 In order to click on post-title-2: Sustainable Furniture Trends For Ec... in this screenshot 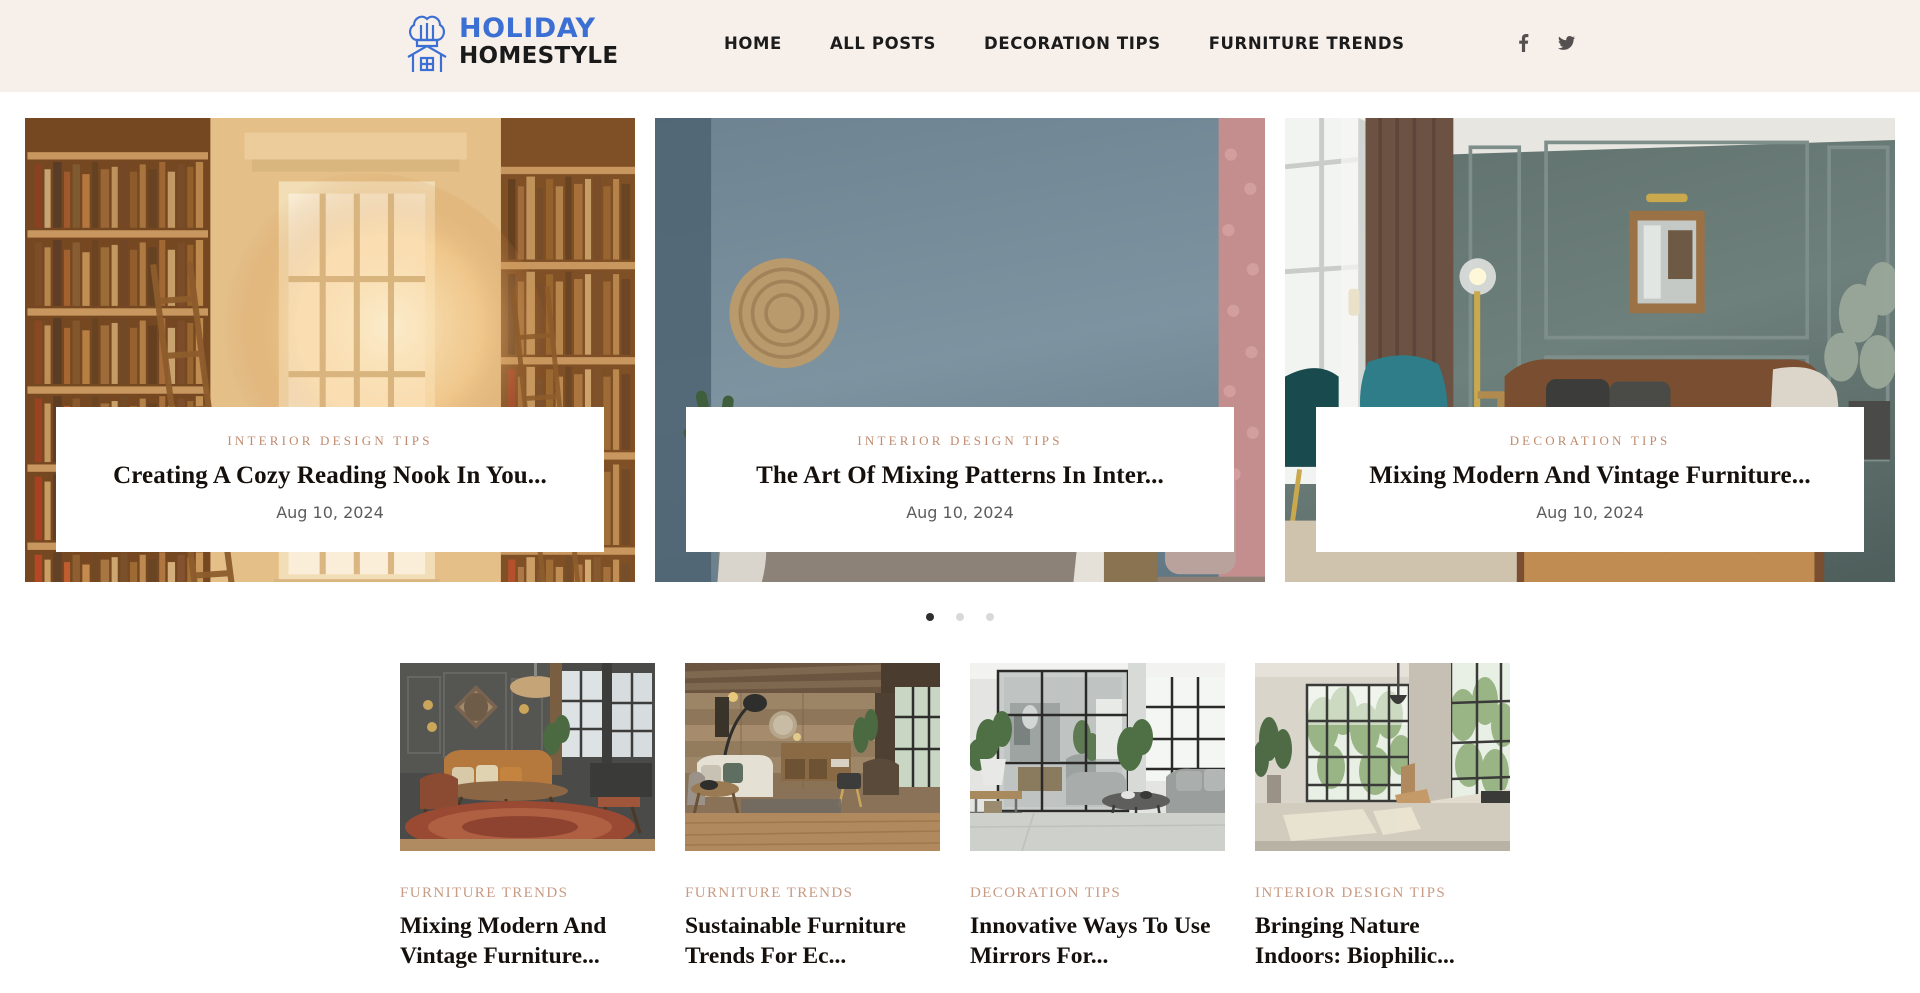, I will do `click(812, 941)`.